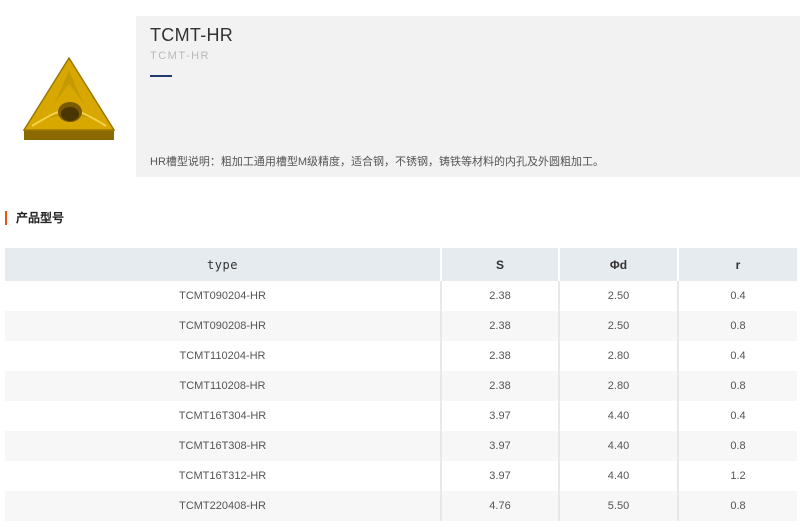 This screenshot has width=800, height=527. What do you see at coordinates (223, 386) in the screenshot?
I see `cell-type: TCMT110208-HR` at bounding box center [223, 386].